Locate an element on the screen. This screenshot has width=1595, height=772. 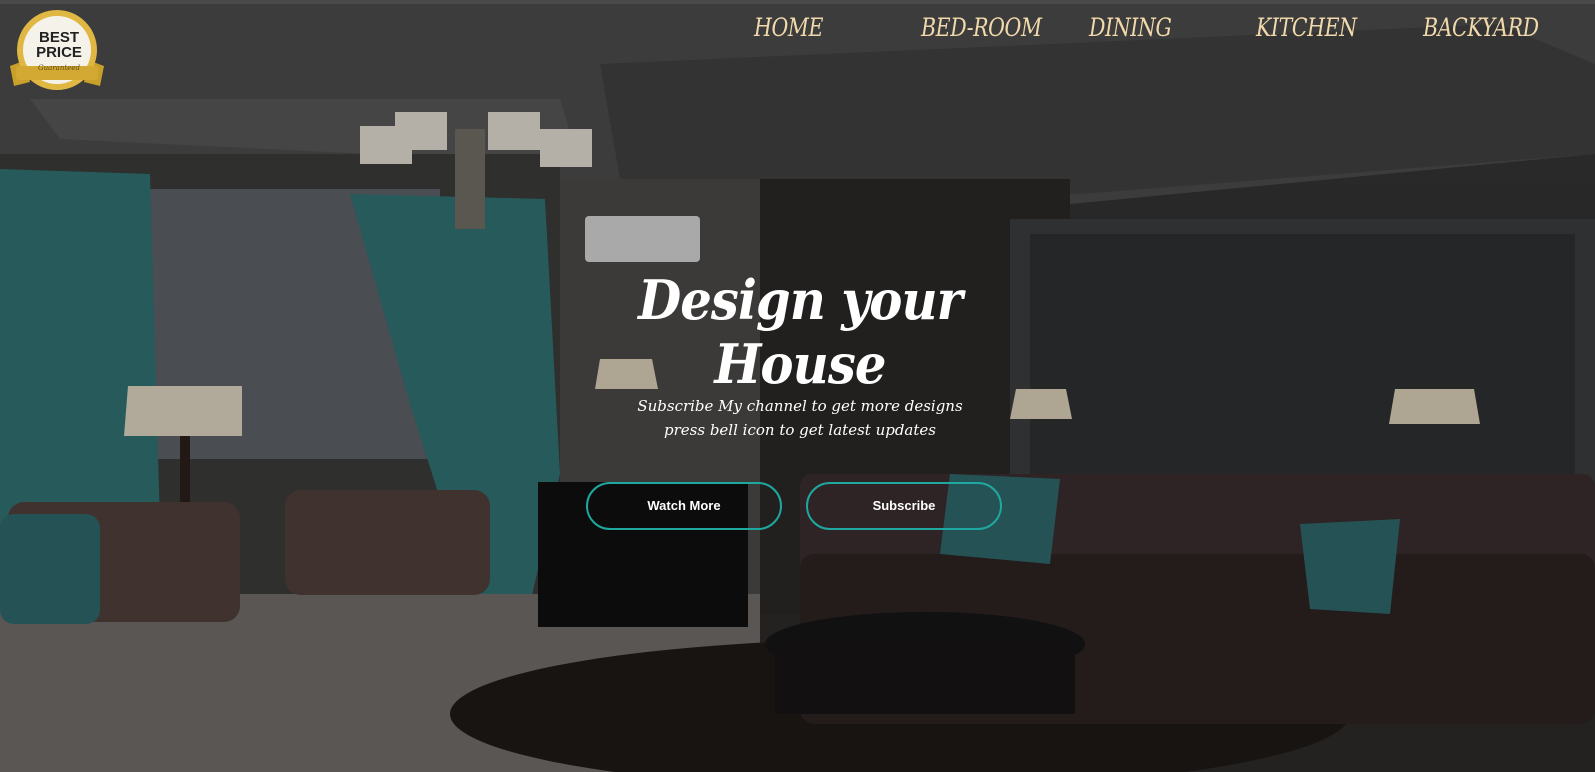
badge-line2: PRICE is located at coordinates (59, 52).